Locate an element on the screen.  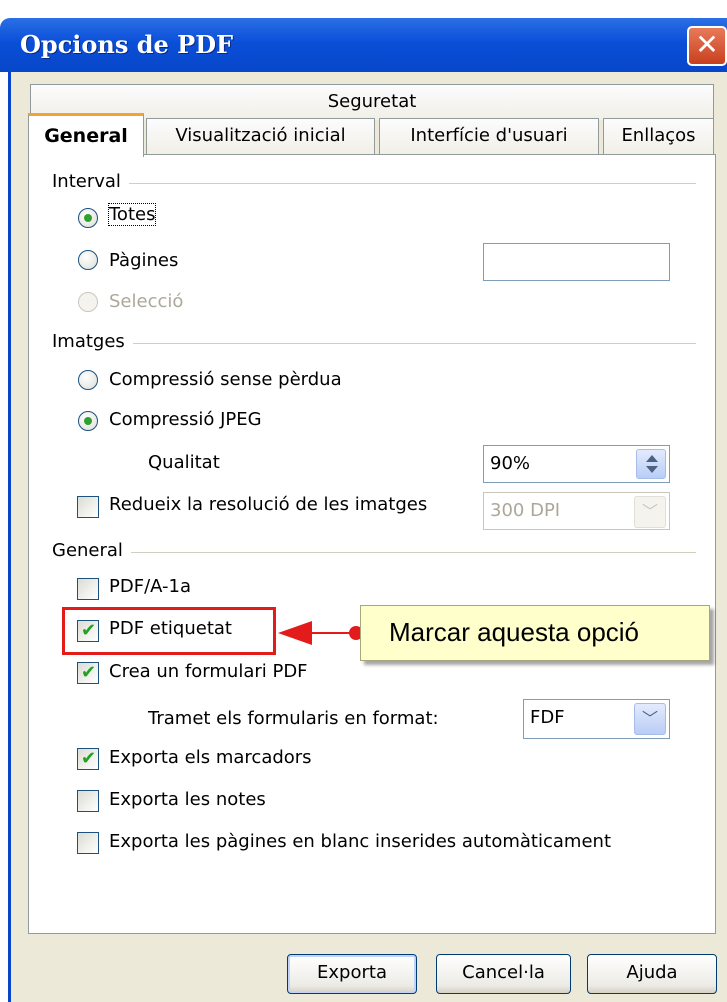
range-selection-radio is located at coordinates (88, 302).